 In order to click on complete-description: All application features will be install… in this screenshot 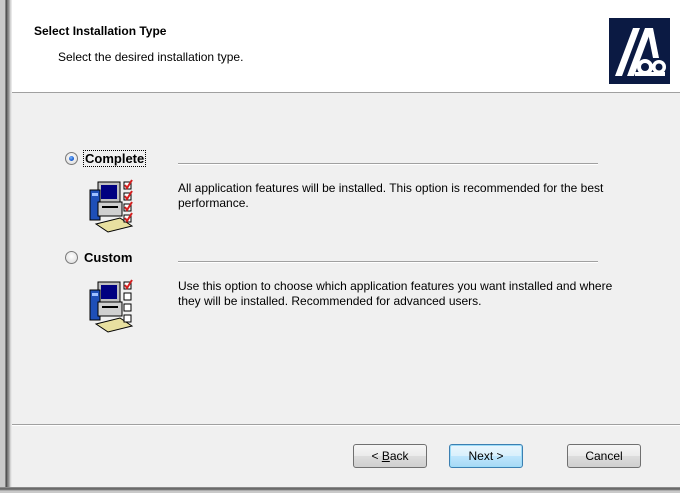, I will do `click(391, 195)`.